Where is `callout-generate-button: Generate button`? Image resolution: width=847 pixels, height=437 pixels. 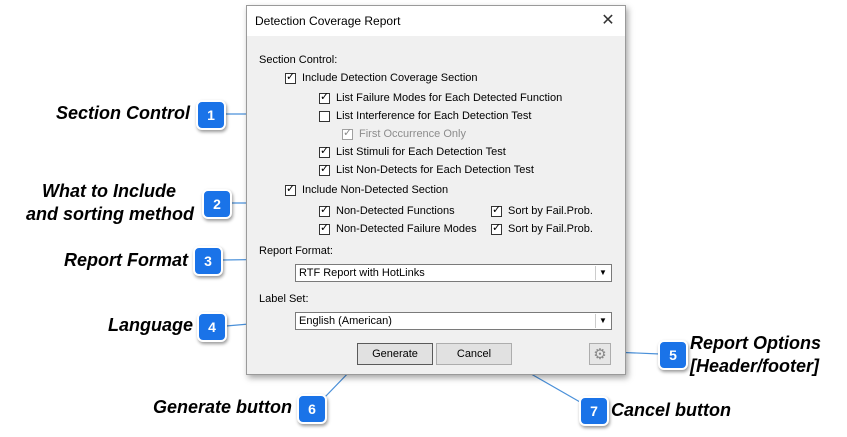 callout-generate-button: Generate button is located at coordinates (222, 407).